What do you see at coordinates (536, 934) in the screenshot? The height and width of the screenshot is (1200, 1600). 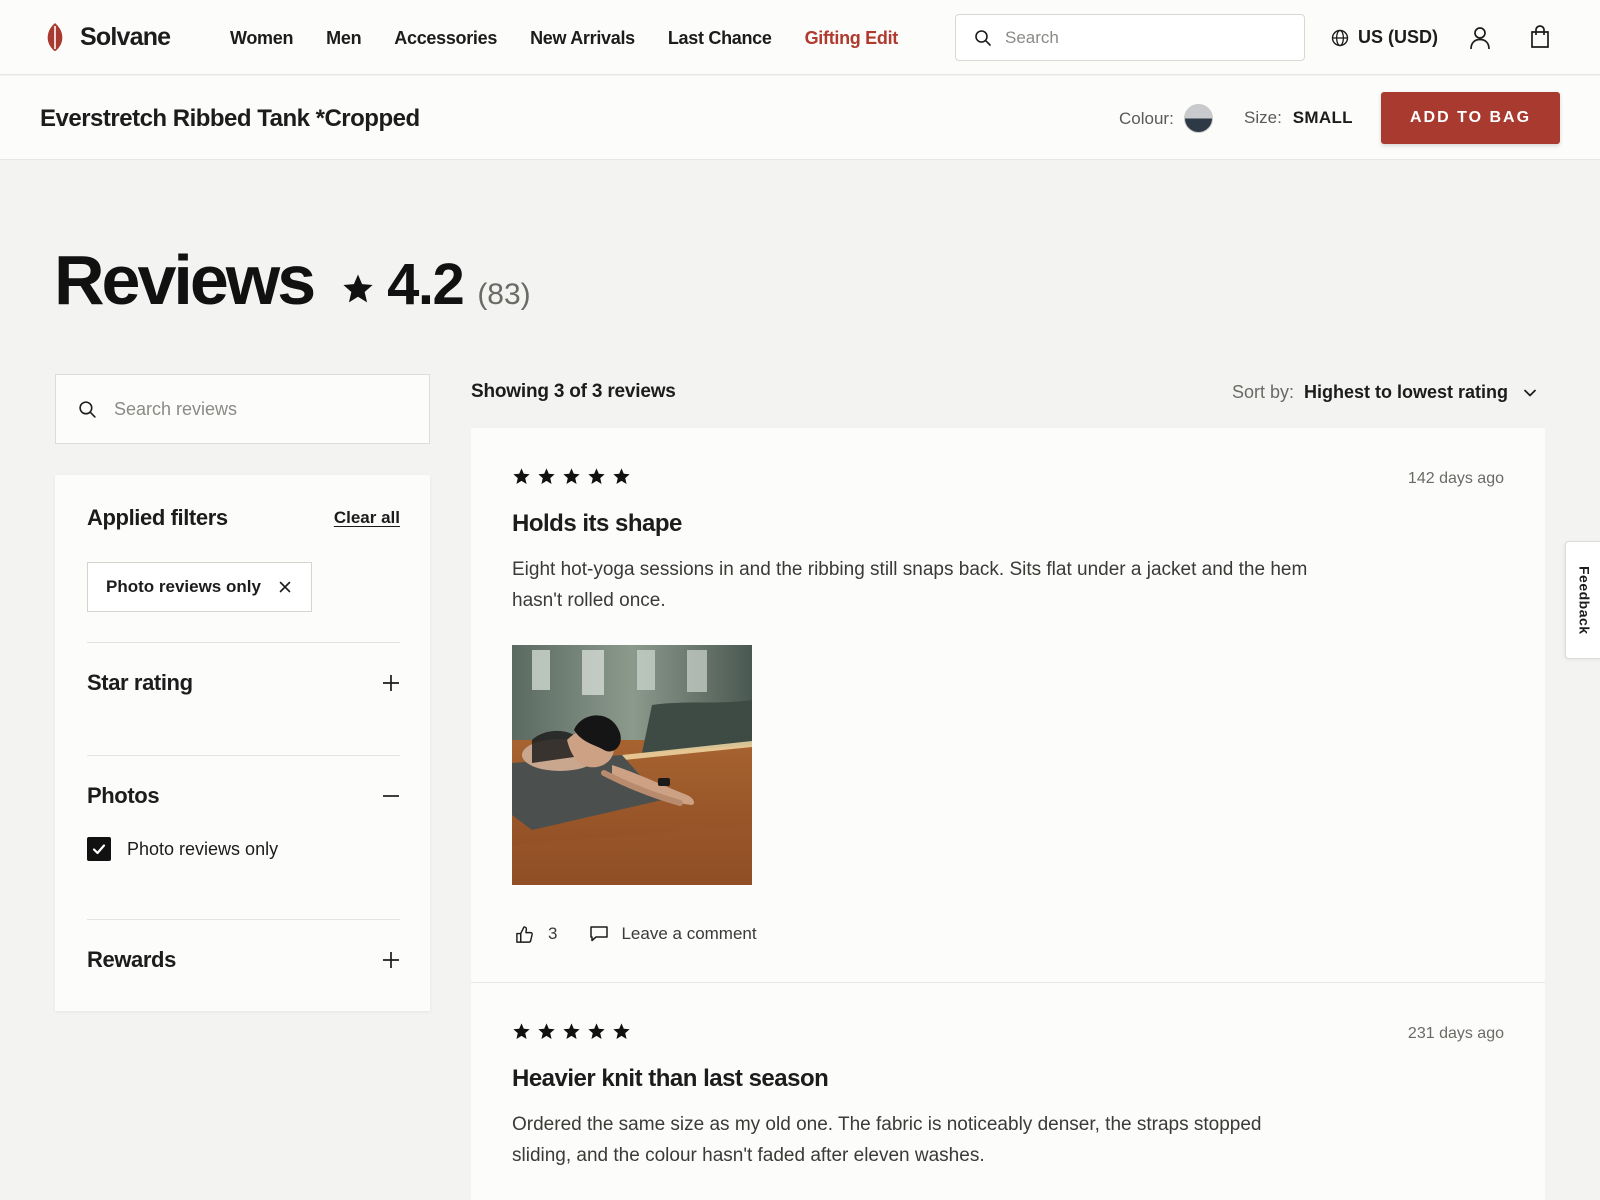 I see `helpful-button: 3` at bounding box center [536, 934].